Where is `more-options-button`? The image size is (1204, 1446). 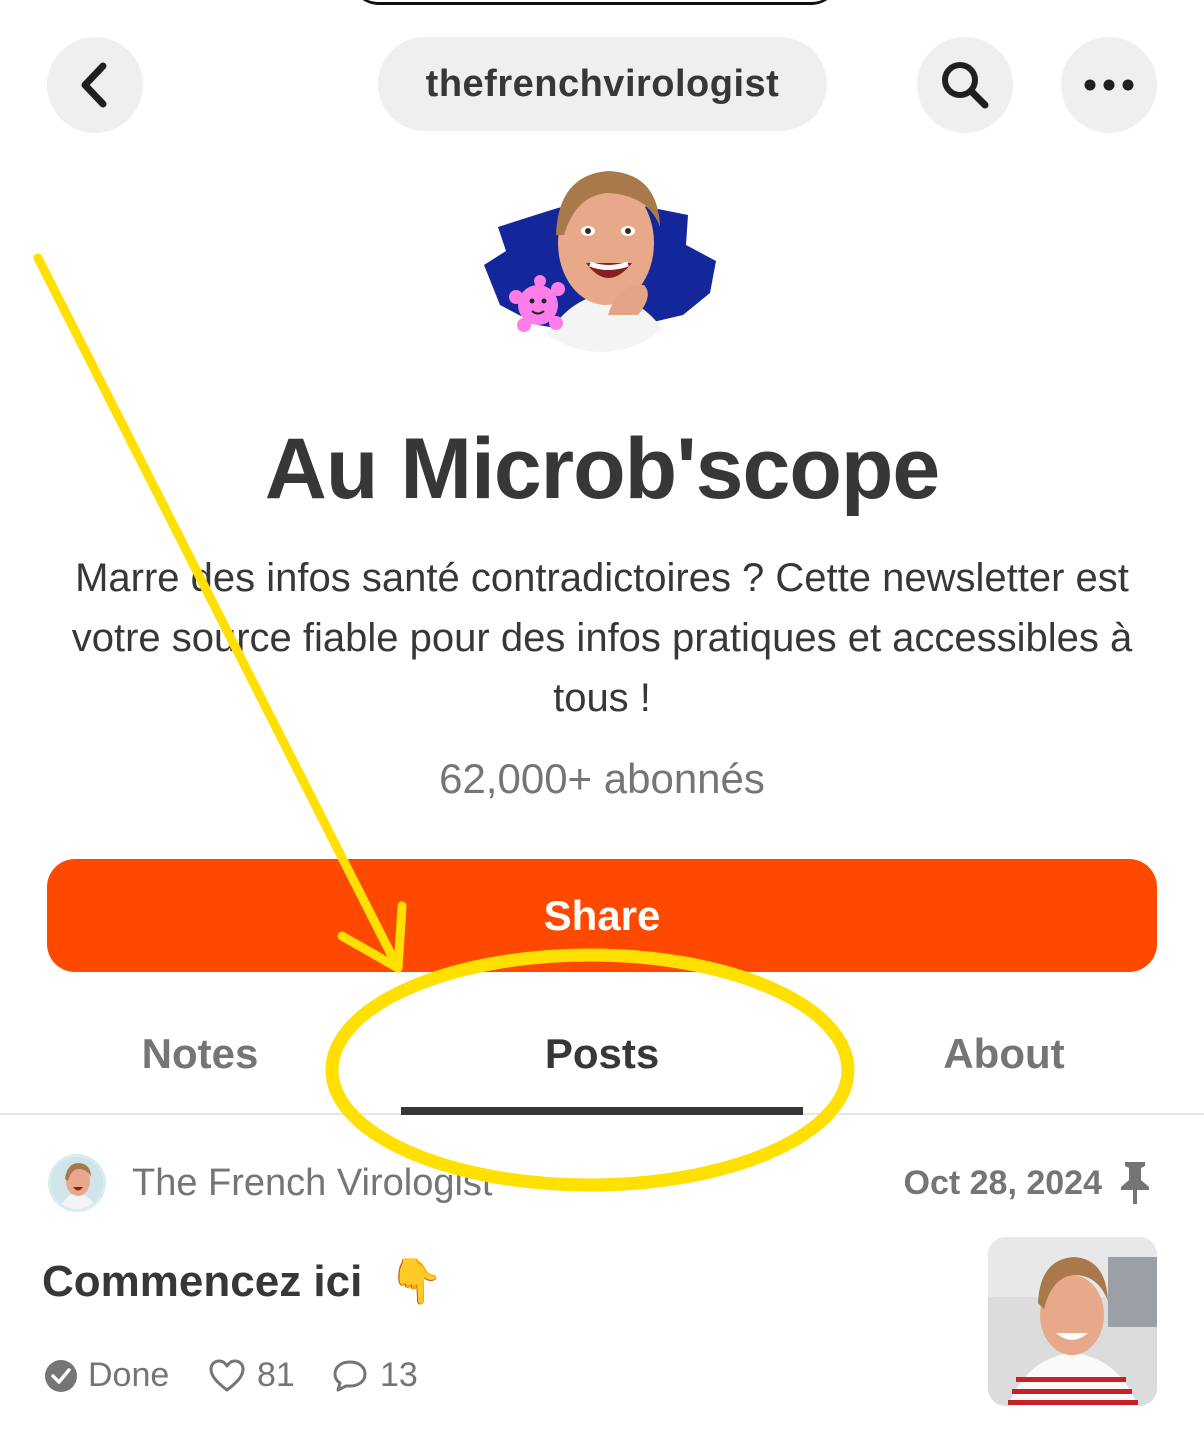
more-options-button is located at coordinates (1109, 85).